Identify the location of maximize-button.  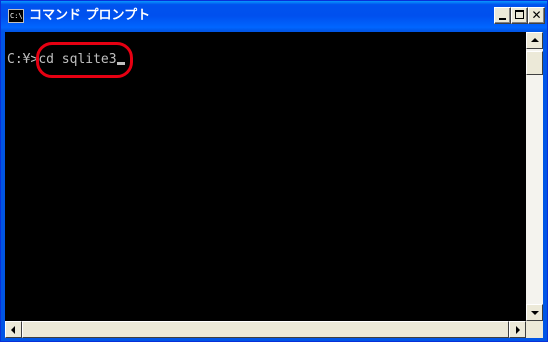
(519, 15).